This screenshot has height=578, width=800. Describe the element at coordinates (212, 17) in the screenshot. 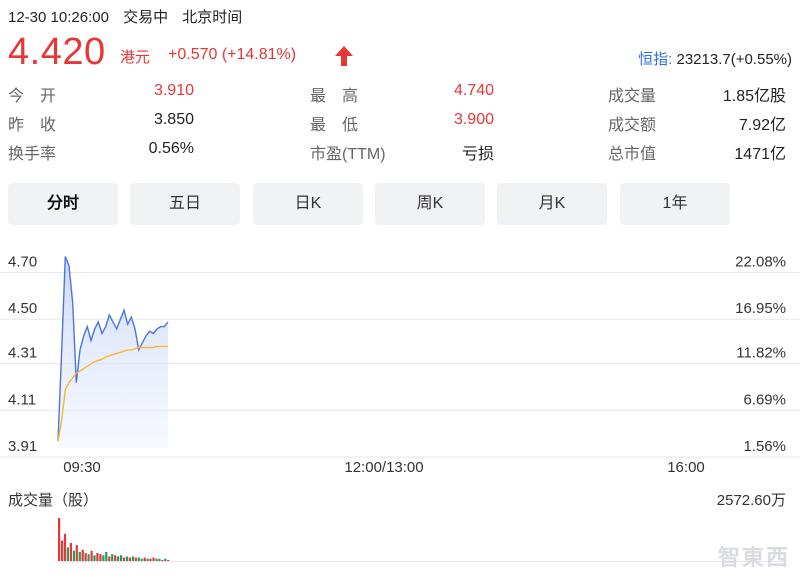

I see `timezone-label: 北京时间` at that location.